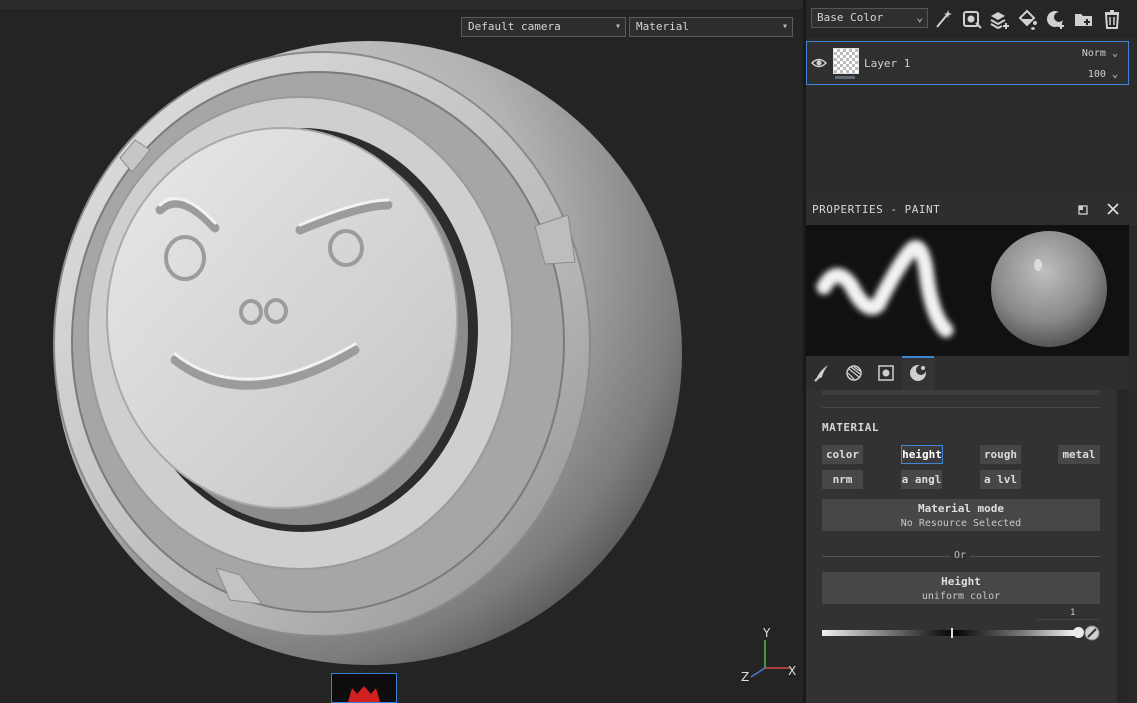 Image resolution: width=1137 pixels, height=703 pixels. What do you see at coordinates (1028, 19) in the screenshot?
I see `fill-layer-icon` at bounding box center [1028, 19].